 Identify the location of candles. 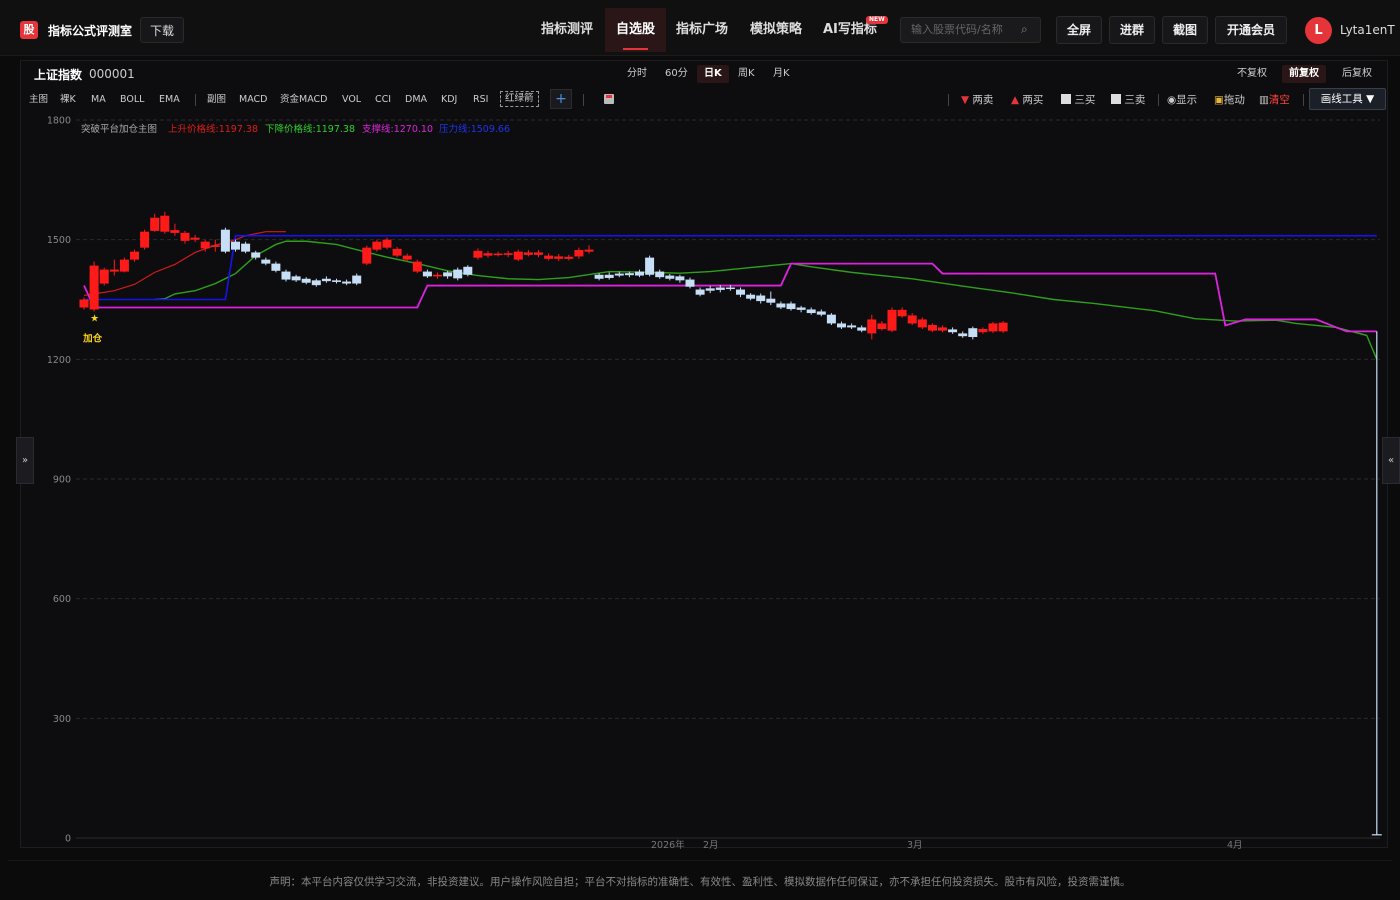
(543, 275).